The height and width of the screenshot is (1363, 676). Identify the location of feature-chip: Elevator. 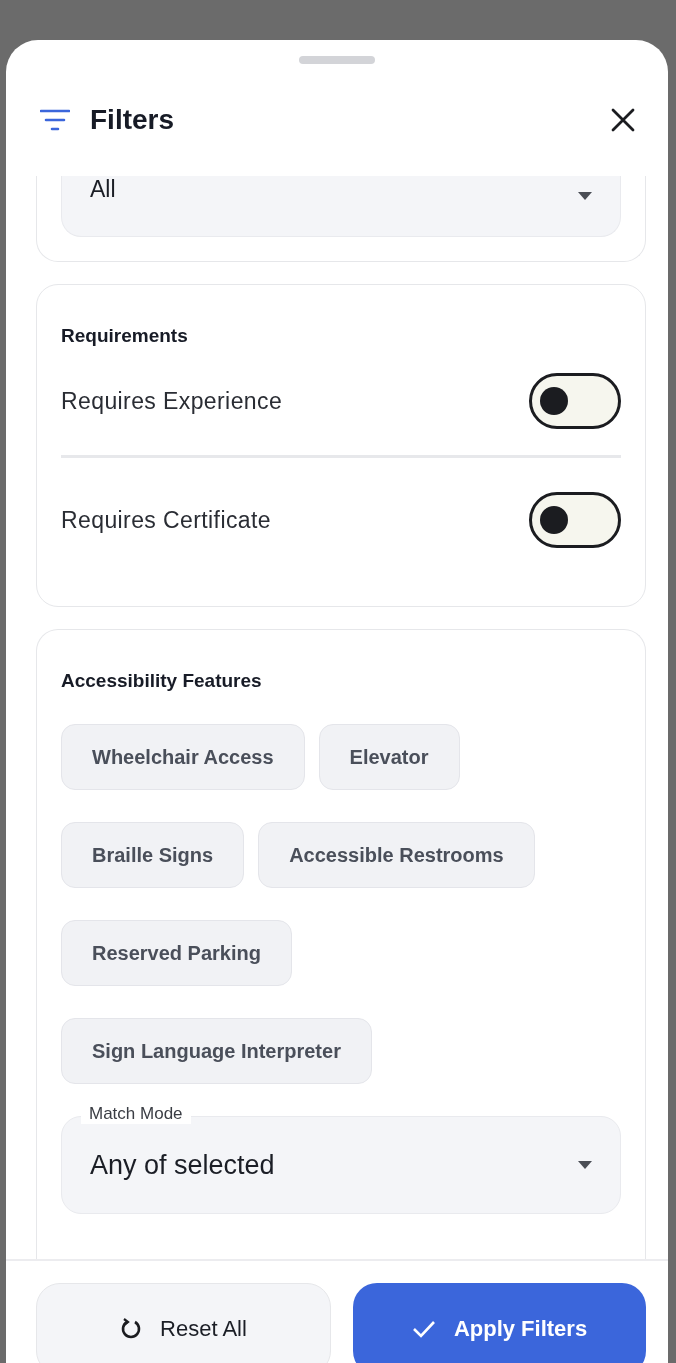
(389, 757).